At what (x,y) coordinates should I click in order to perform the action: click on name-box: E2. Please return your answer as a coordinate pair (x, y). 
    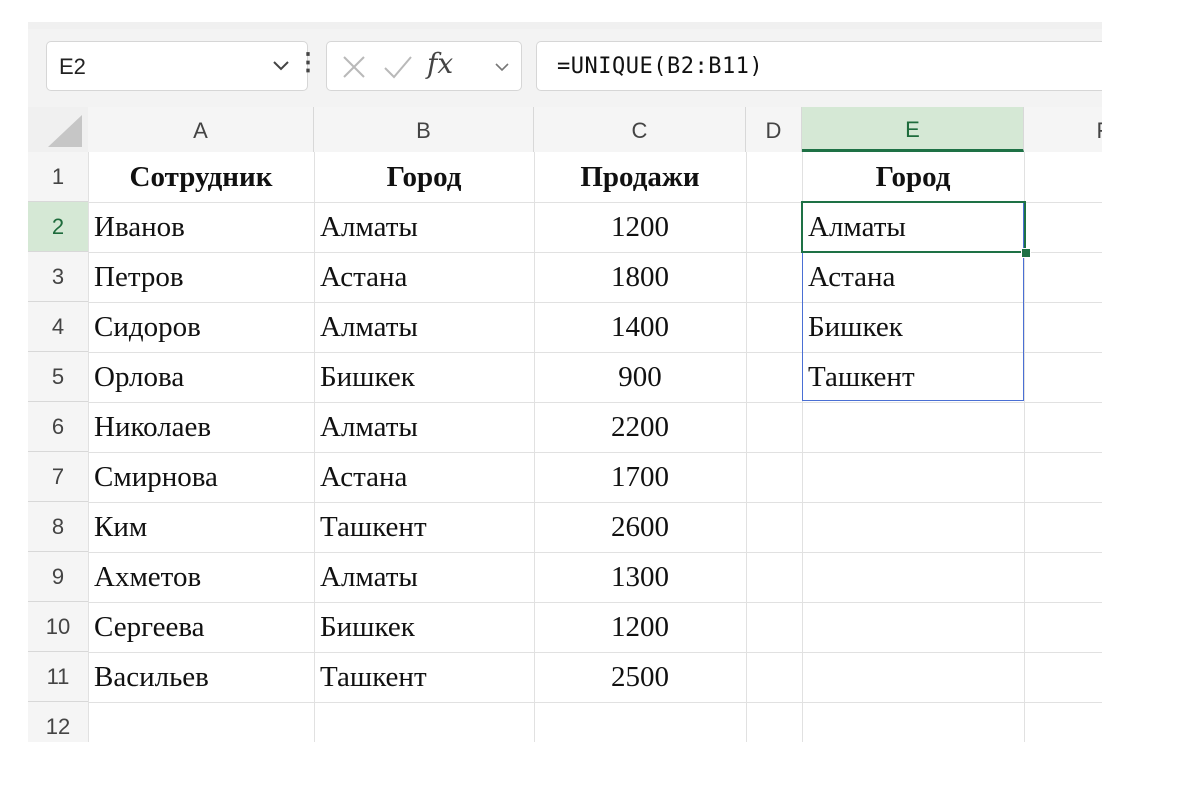
    Looking at the image, I should click on (177, 66).